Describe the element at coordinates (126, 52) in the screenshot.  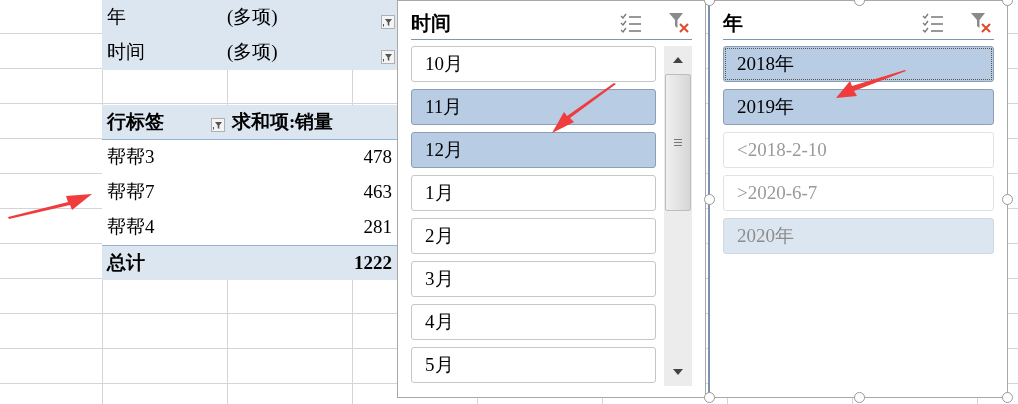
I see `filter-field-label: 时间` at that location.